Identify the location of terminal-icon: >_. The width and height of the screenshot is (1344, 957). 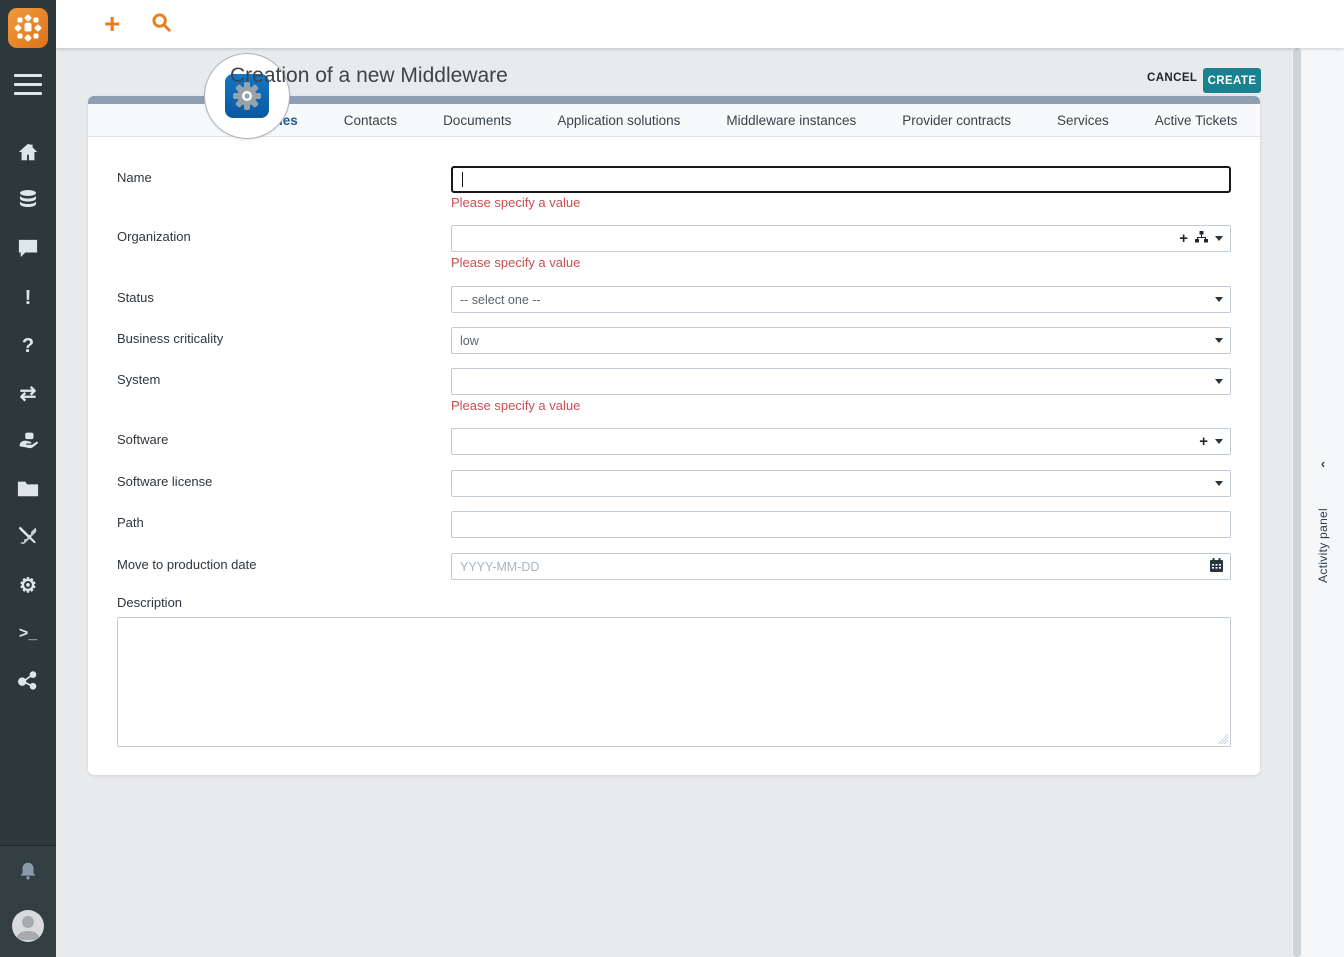
(28, 633).